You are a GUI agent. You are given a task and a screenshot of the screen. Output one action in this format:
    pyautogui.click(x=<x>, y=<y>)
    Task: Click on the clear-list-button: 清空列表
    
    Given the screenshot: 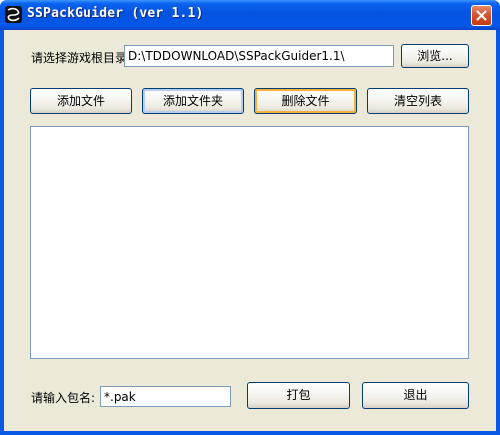 What is the action you would take?
    pyautogui.click(x=418, y=101)
    